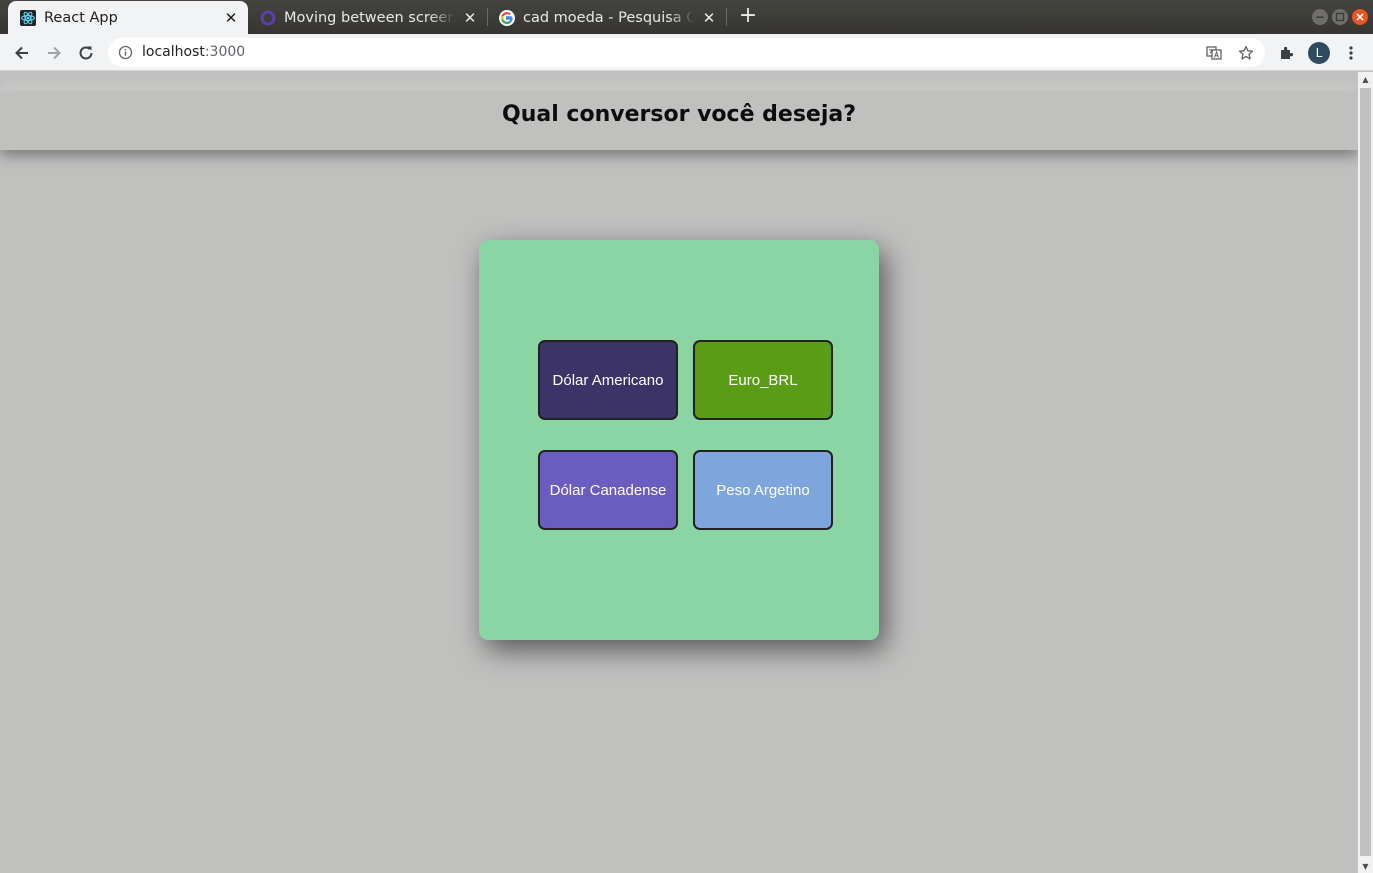 The width and height of the screenshot is (1373, 873). What do you see at coordinates (86, 53) in the screenshot?
I see `reload-icon` at bounding box center [86, 53].